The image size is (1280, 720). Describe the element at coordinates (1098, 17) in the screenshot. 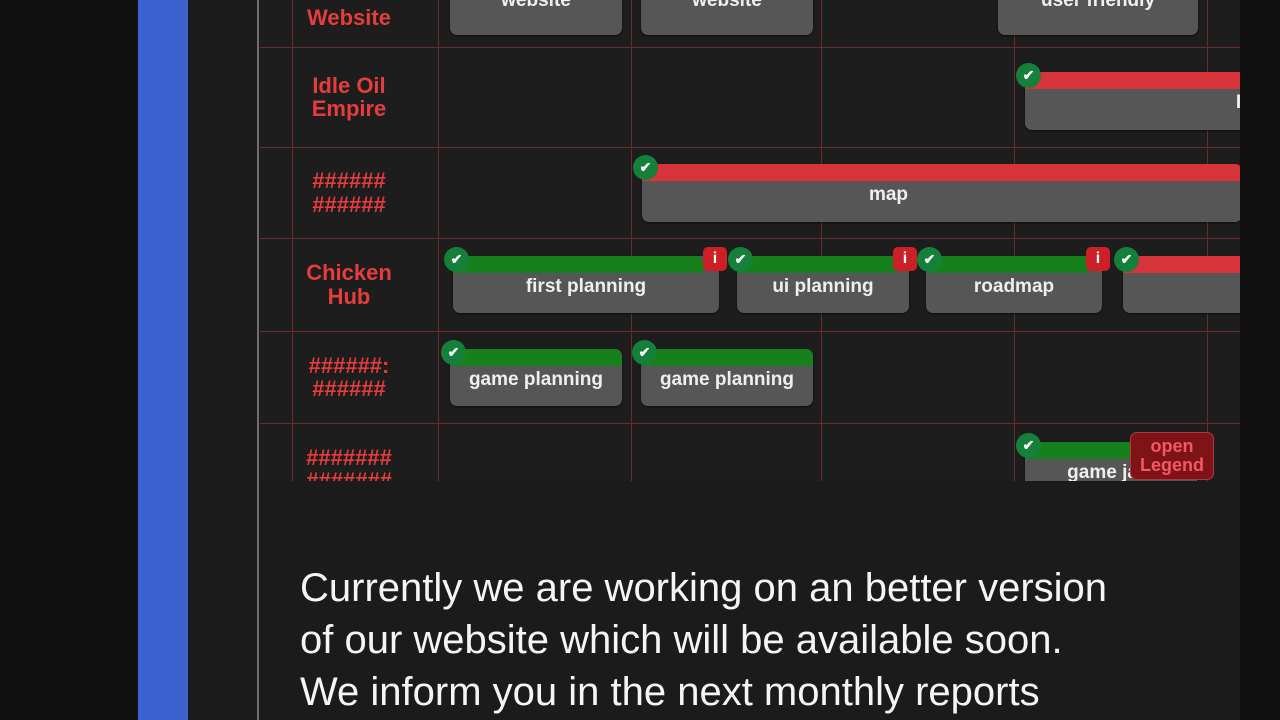

I see `task-bar: user friendly` at that location.